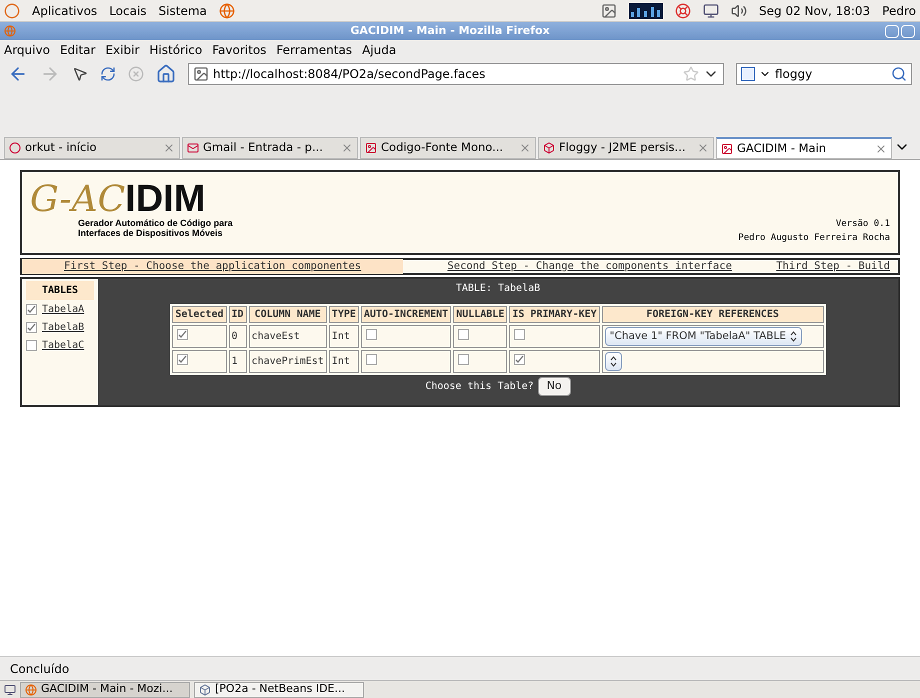  Describe the element at coordinates (450, 30) in the screenshot. I see `window-title: GACIDIM - Main - Mozilla Firefox` at that location.